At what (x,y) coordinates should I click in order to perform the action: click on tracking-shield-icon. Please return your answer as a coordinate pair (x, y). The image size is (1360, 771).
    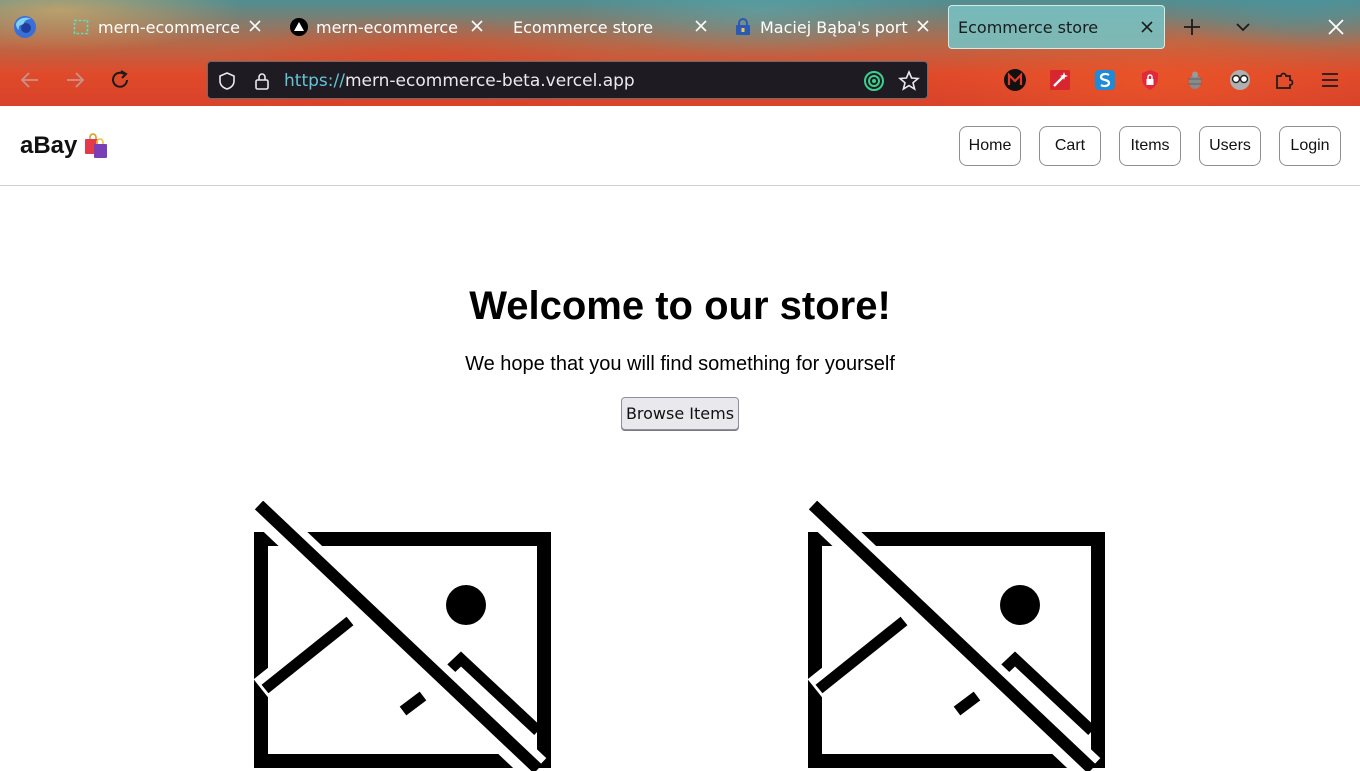
    Looking at the image, I should click on (227, 81).